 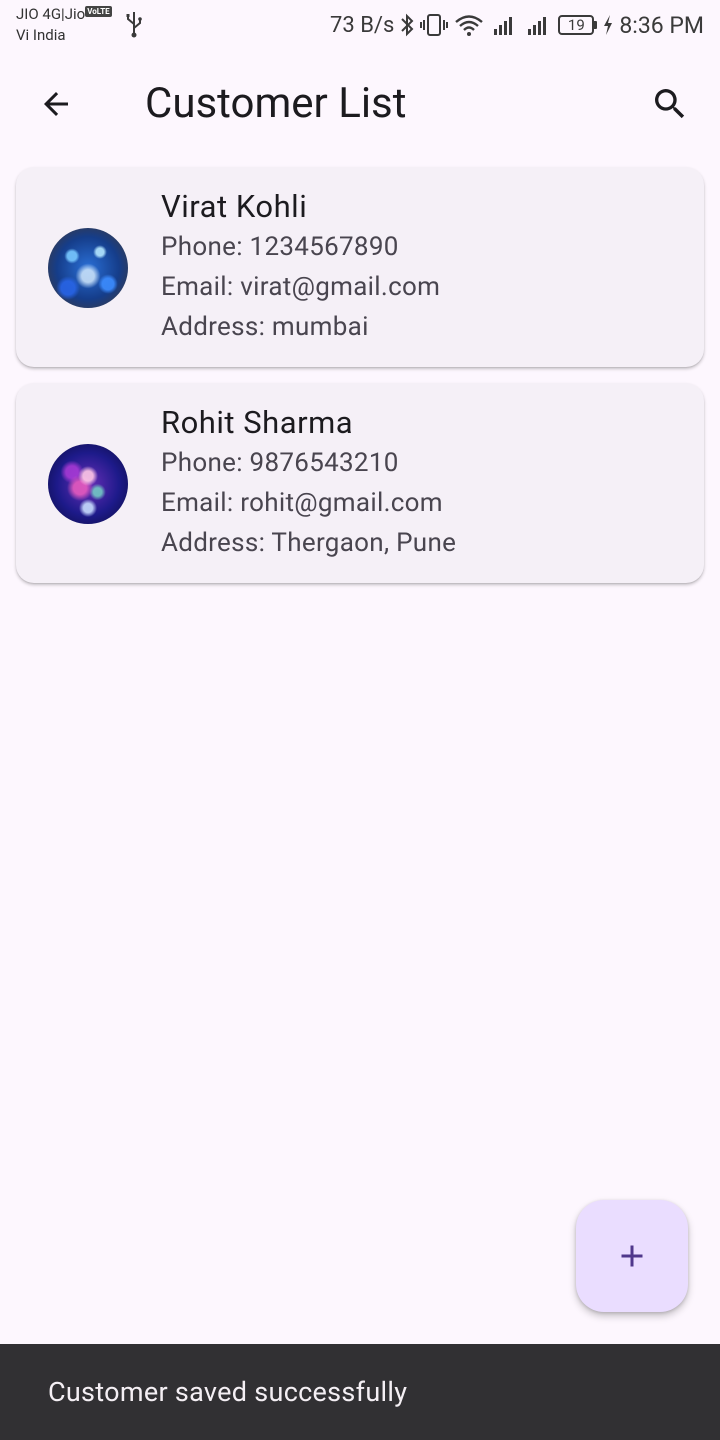 I want to click on status-icons: 73 B/s 19 8:36 PM, so click(x=517, y=25).